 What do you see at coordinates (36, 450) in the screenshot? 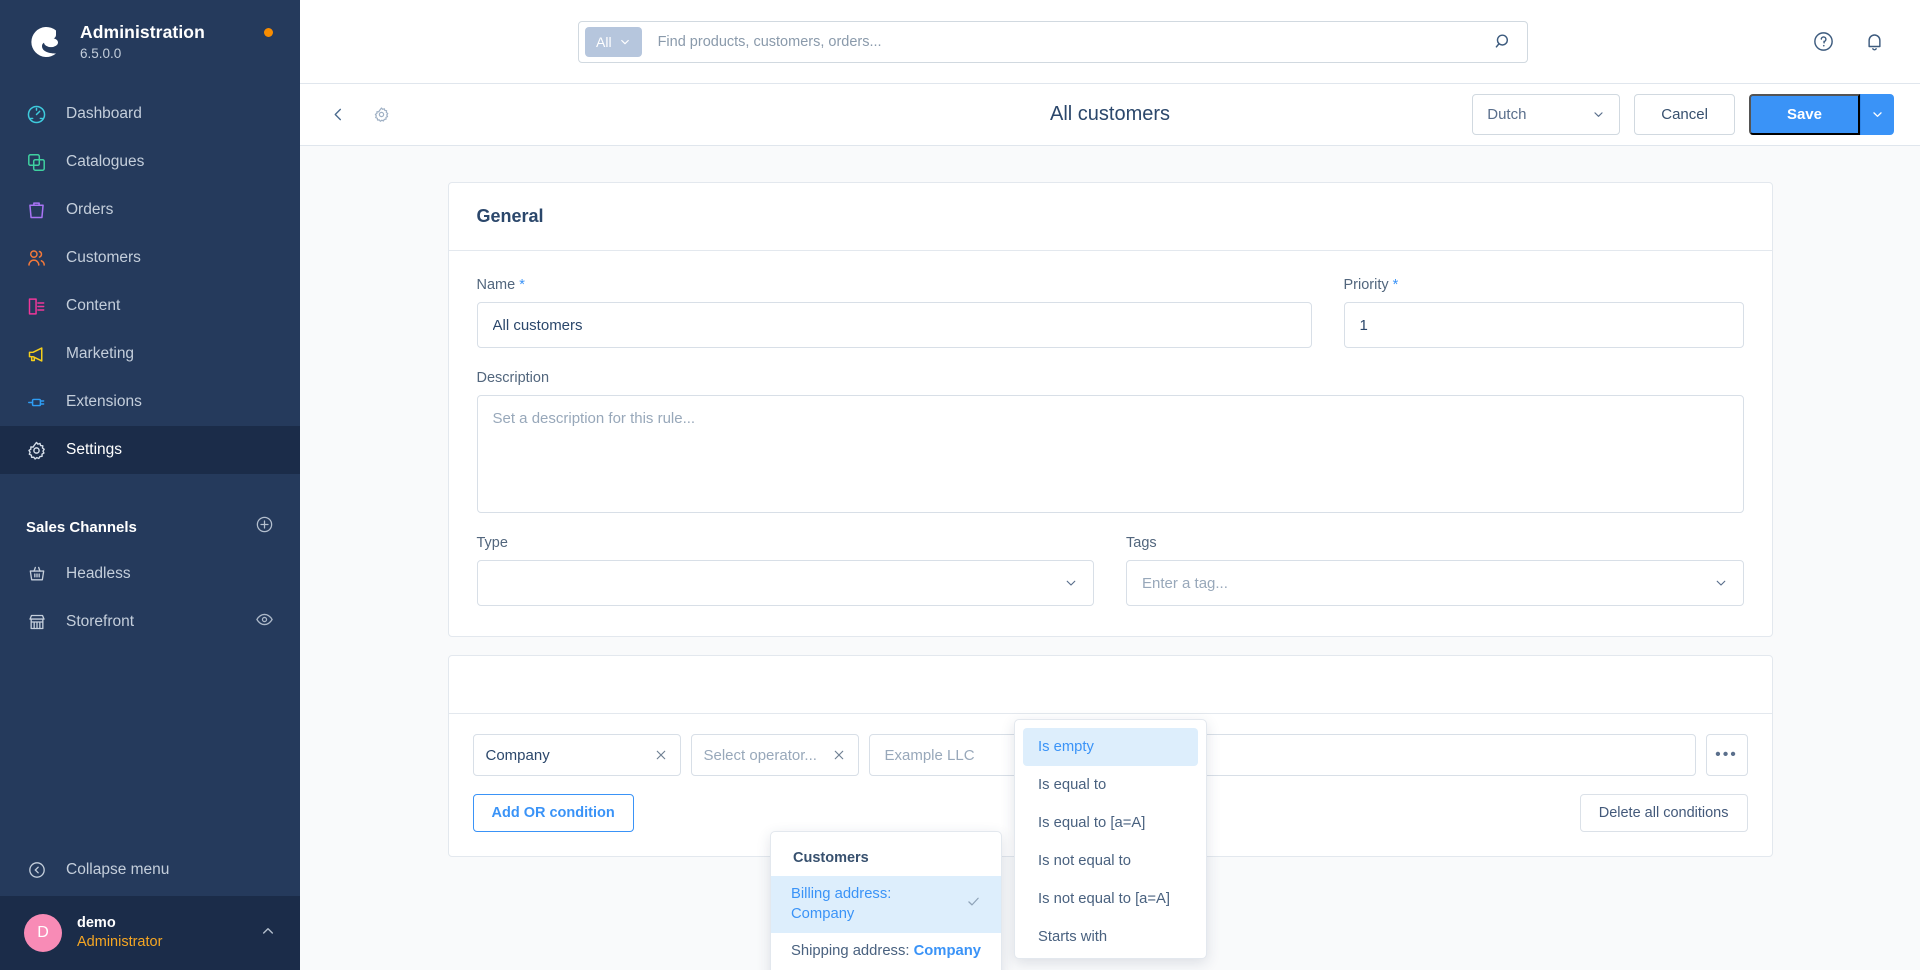
I see `settings-gear-icon` at bounding box center [36, 450].